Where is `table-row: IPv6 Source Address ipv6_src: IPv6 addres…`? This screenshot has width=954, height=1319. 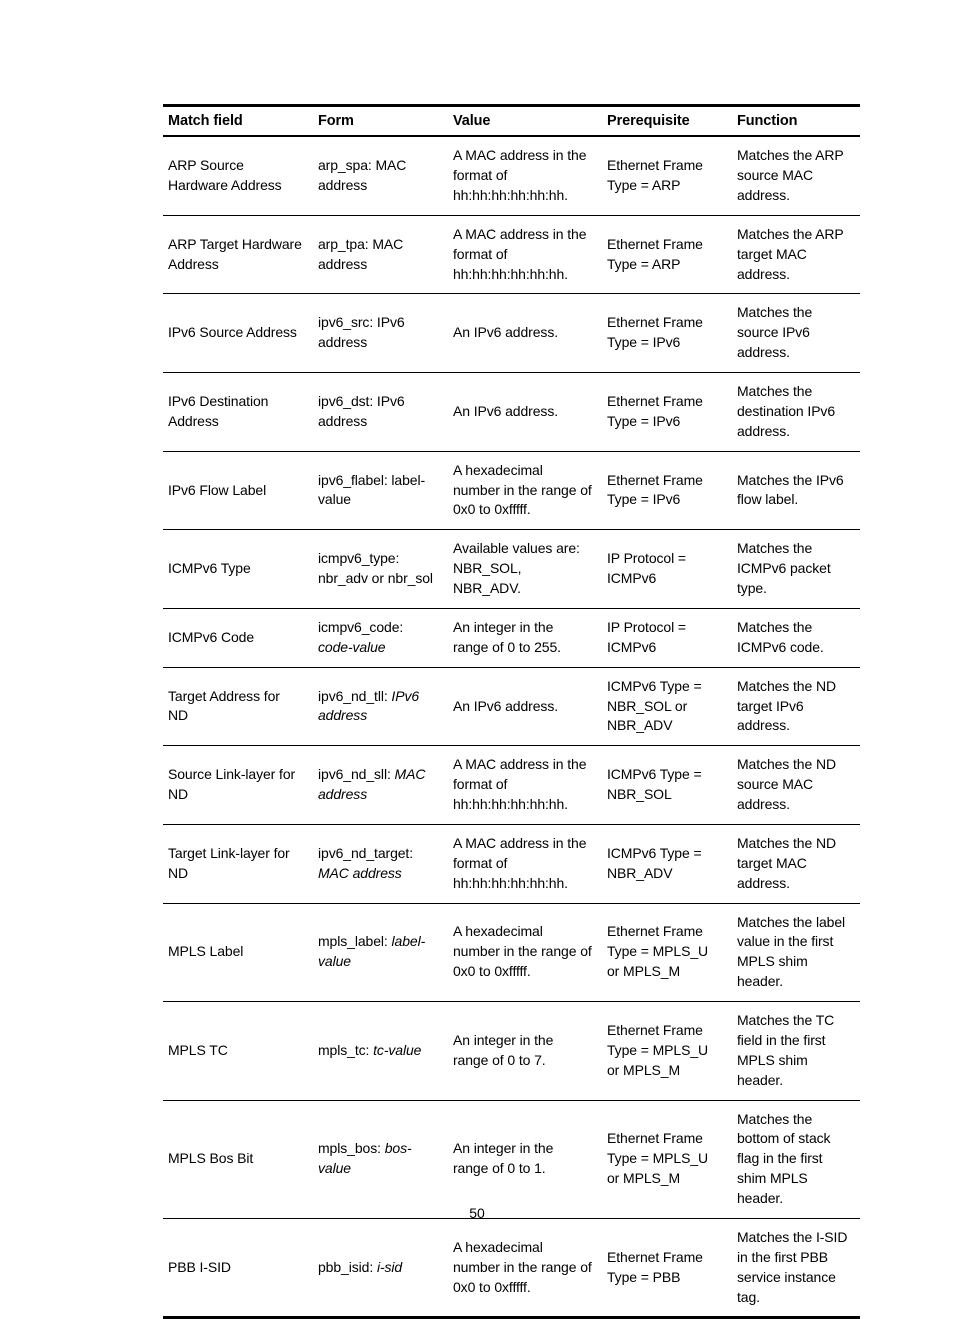
table-row: IPv6 Source Address ipv6_src: IPv6 addres… is located at coordinates (511, 333).